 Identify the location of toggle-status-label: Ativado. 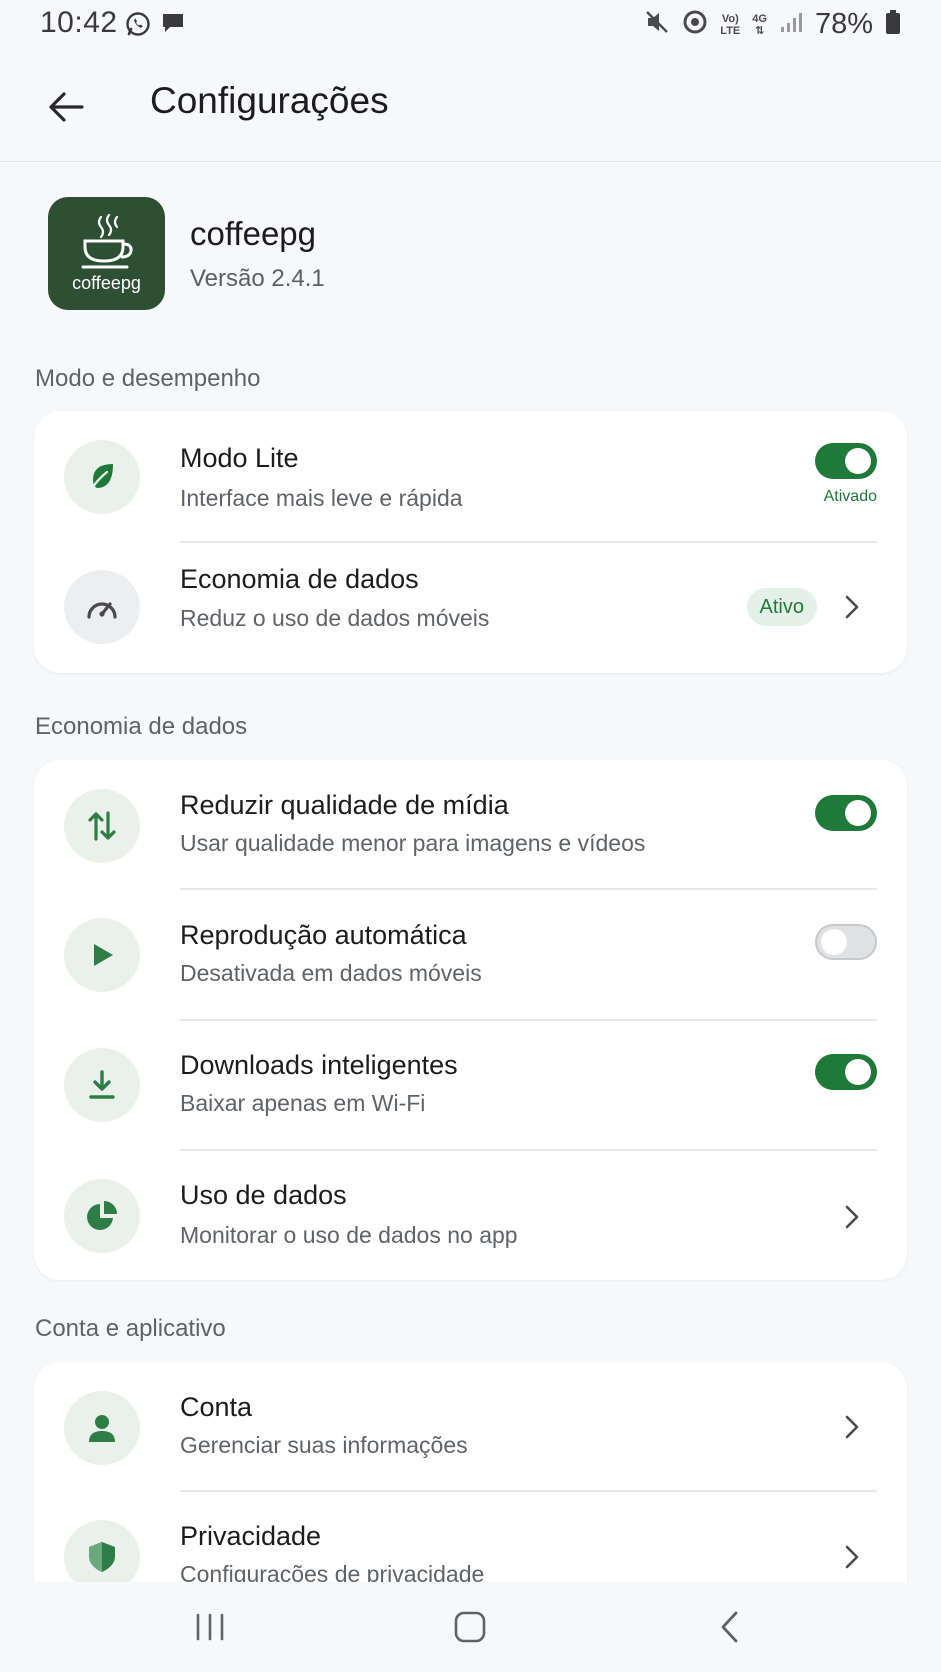
(850, 496).